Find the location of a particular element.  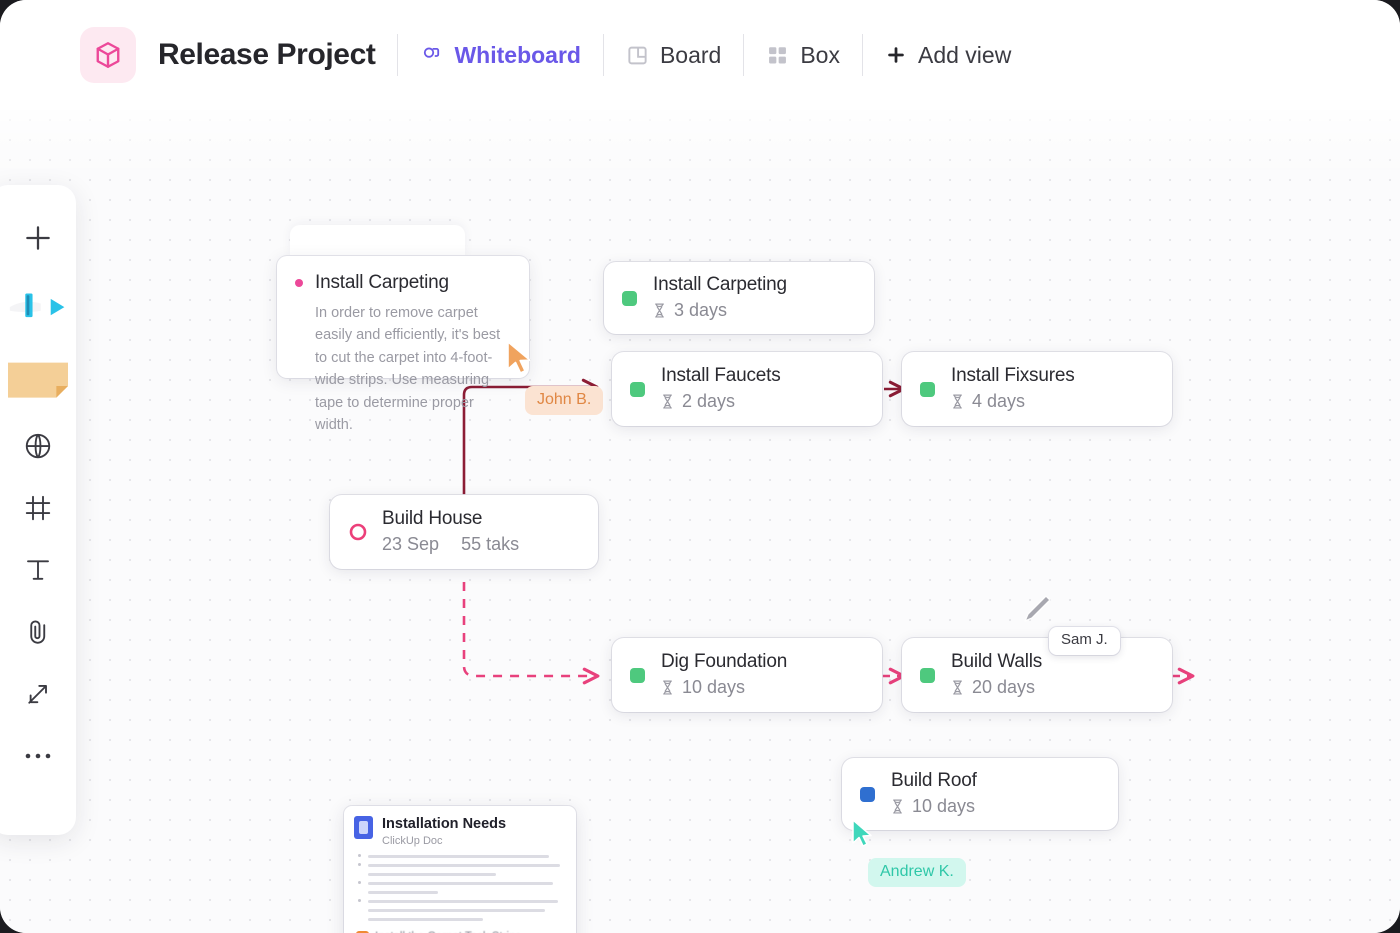

note-card-title: Install Carpeting is located at coordinates (382, 282).